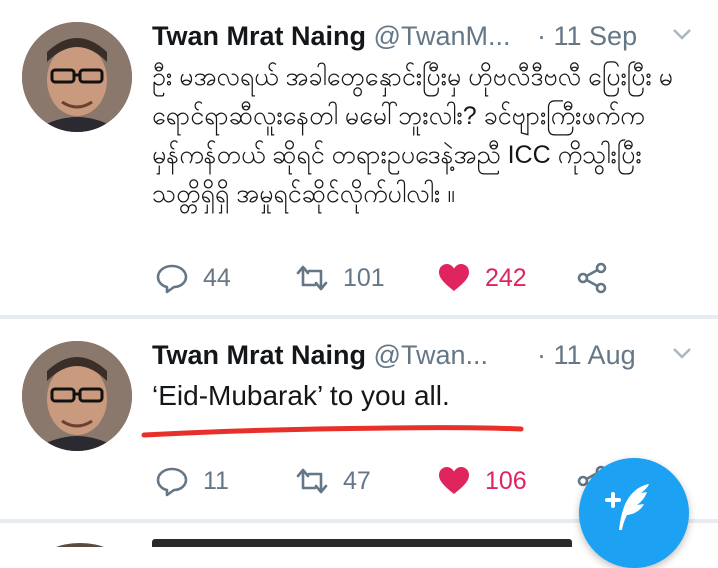  I want to click on compose-tweet-icon, so click(627, 507).